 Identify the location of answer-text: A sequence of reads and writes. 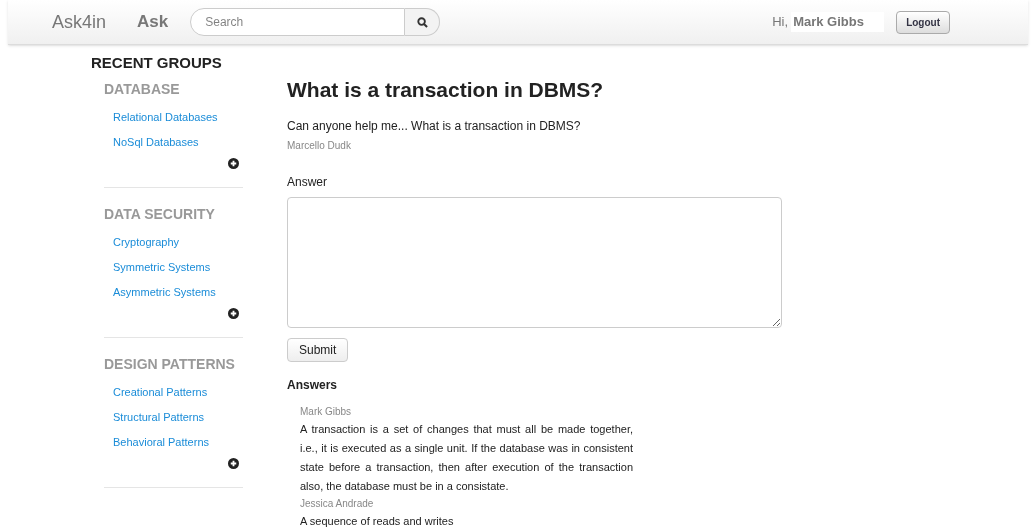
(377, 521).